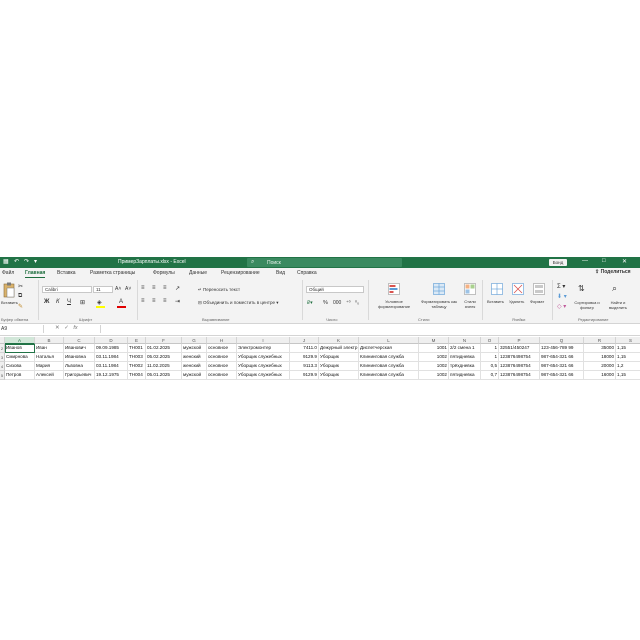 This screenshot has height=640, width=640. What do you see at coordinates (335, 289) in the screenshot?
I see `number-format-select: Общий` at bounding box center [335, 289].